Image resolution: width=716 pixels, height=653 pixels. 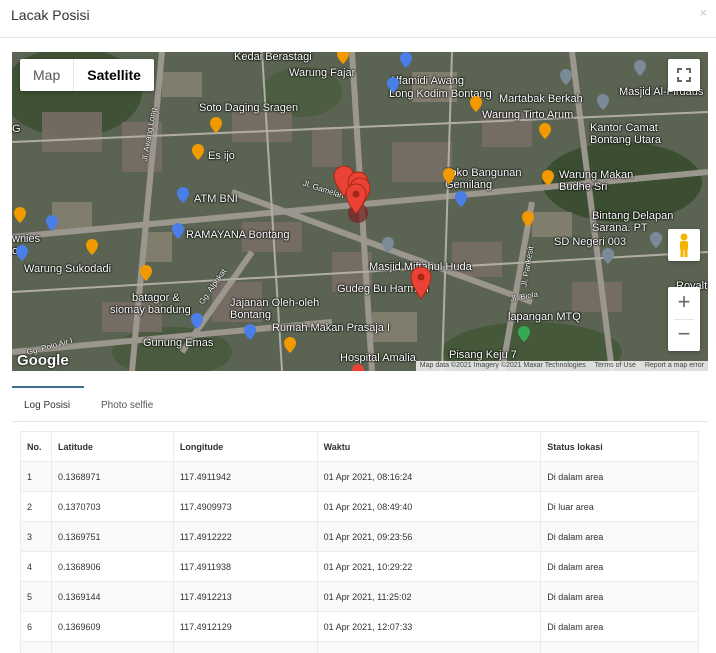 What do you see at coordinates (524, 334) in the screenshot?
I see `park-pin-icon` at bounding box center [524, 334].